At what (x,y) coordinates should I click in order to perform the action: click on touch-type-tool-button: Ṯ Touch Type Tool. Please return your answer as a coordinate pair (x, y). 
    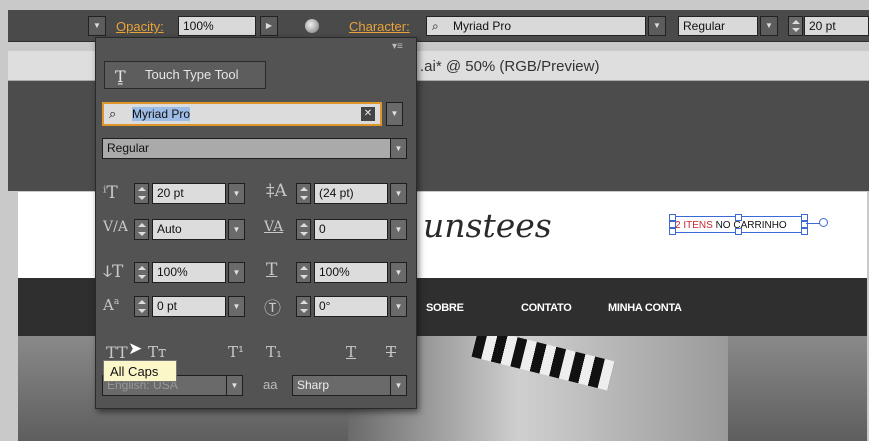
    Looking at the image, I should click on (185, 75).